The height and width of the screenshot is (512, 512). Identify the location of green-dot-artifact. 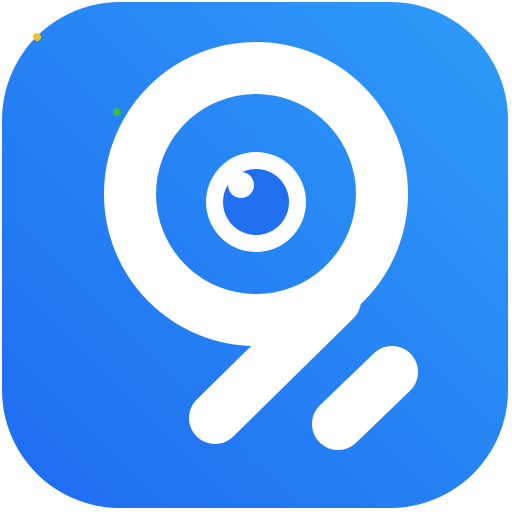
(117, 112).